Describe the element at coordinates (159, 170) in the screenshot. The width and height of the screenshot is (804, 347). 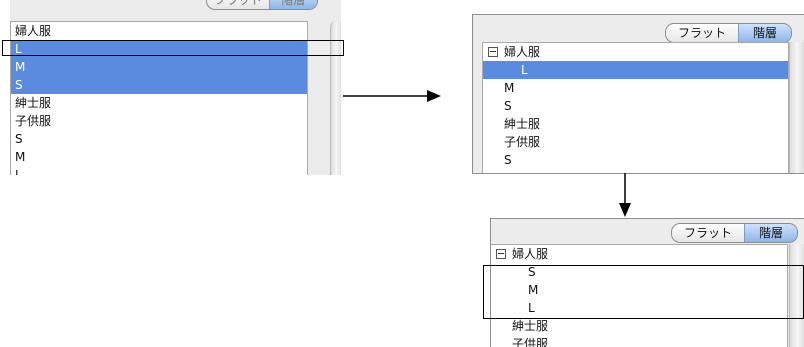
I see `list-item: L` at that location.